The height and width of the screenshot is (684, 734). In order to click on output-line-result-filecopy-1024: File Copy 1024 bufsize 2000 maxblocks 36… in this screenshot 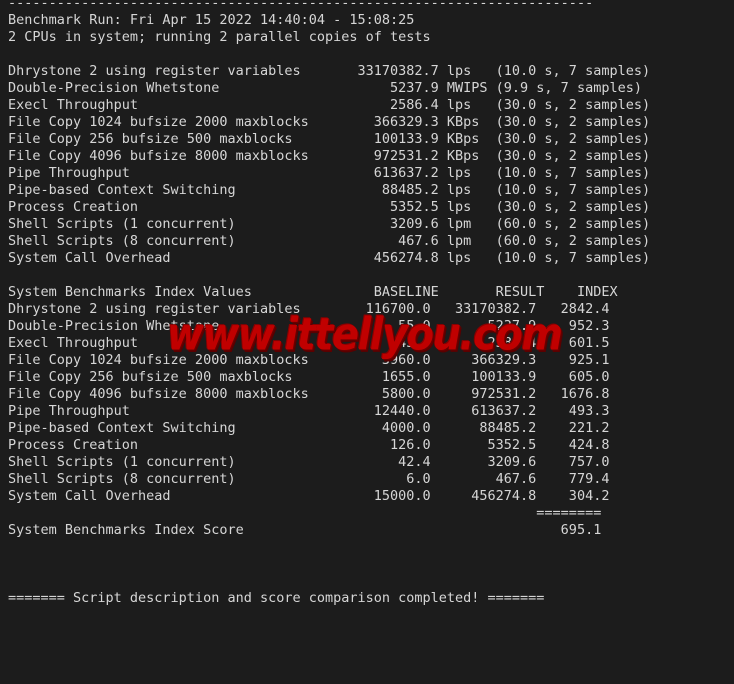, I will do `click(329, 122)`.